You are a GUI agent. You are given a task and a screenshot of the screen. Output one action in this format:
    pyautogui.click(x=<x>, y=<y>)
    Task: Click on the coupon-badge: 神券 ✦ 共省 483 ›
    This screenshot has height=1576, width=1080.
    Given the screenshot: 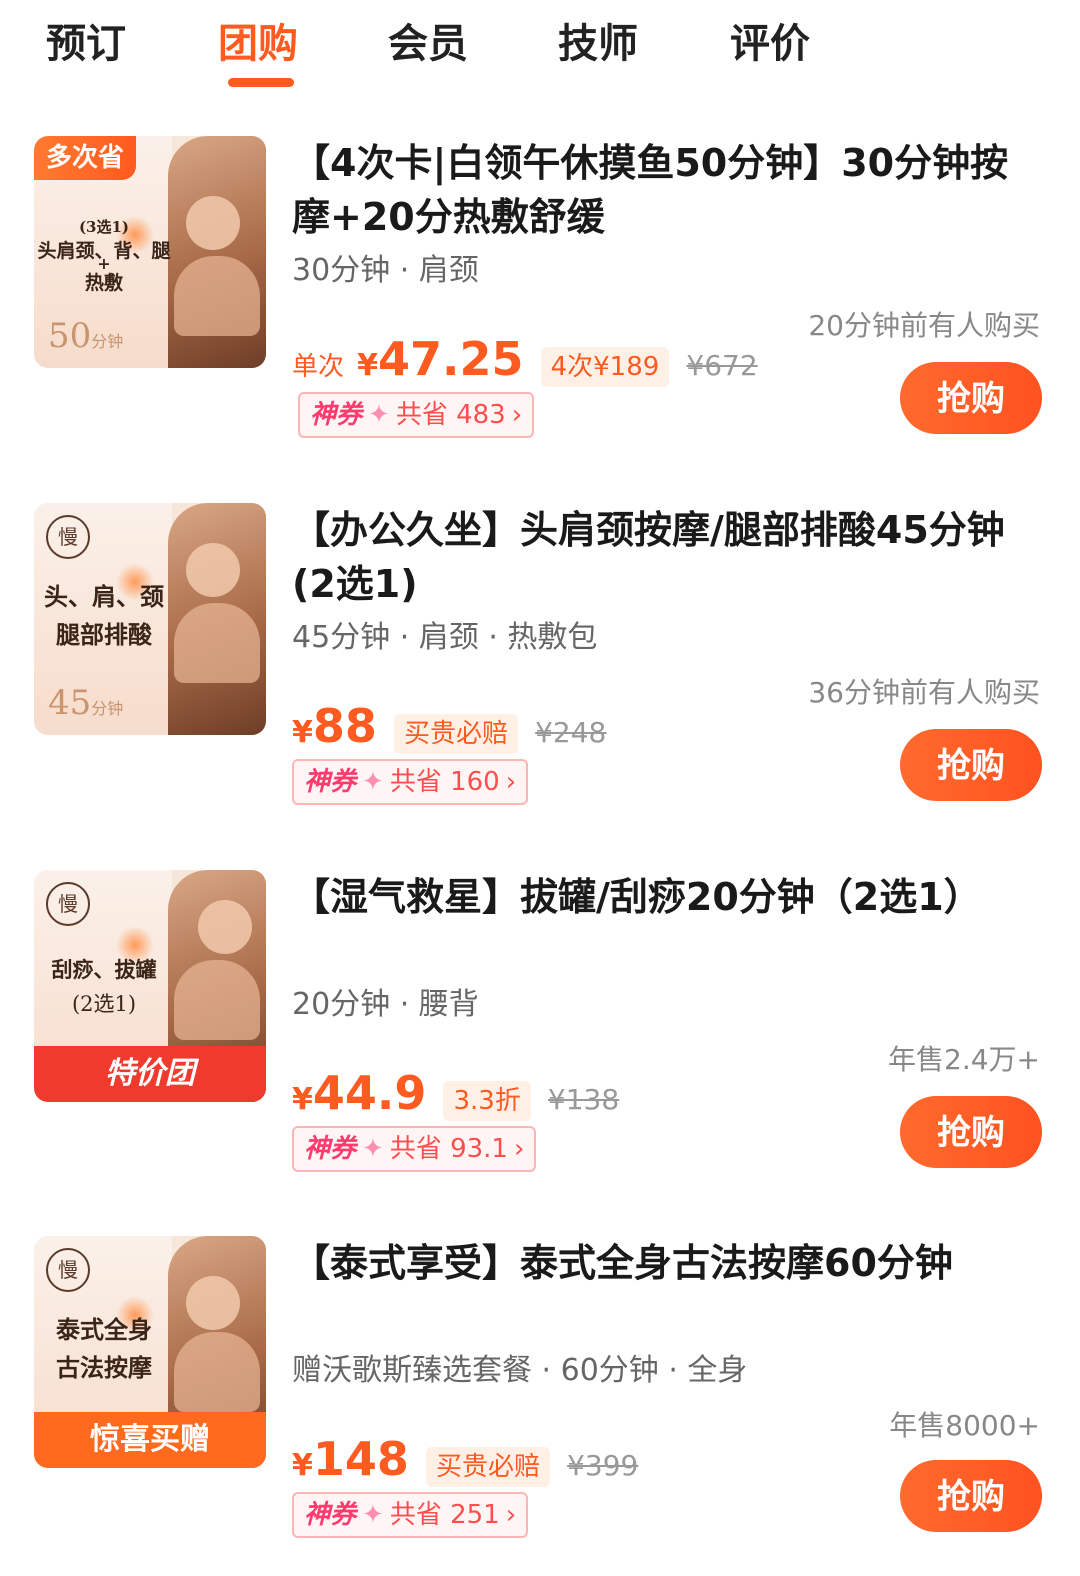 What is the action you would take?
    pyautogui.click(x=416, y=415)
    